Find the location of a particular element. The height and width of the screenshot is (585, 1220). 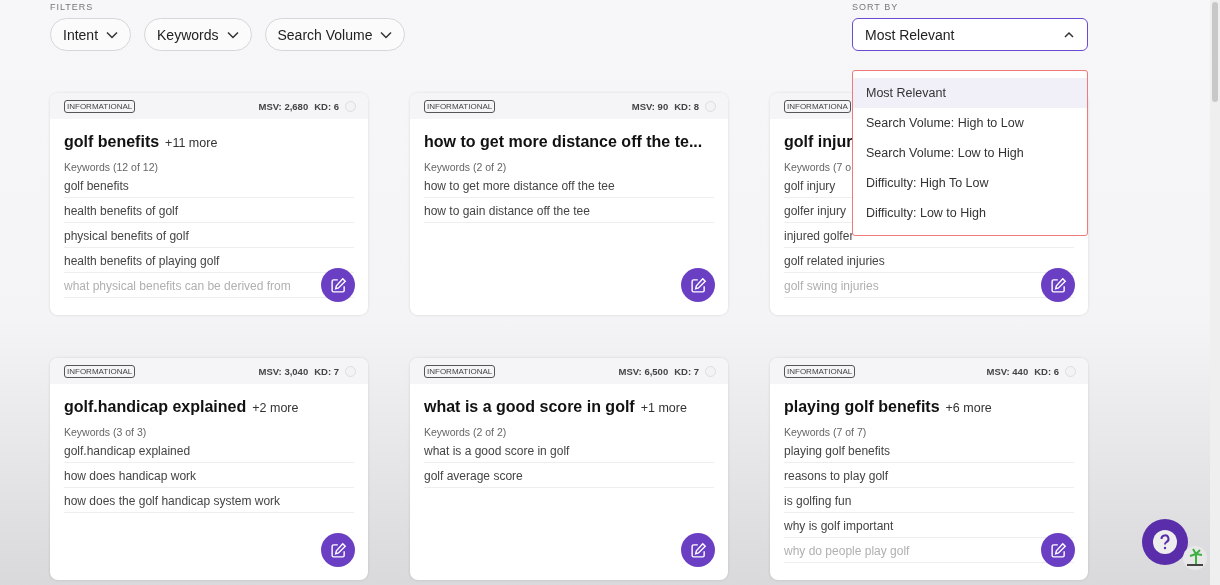

palm-tree-icon is located at coordinates (1195, 558).